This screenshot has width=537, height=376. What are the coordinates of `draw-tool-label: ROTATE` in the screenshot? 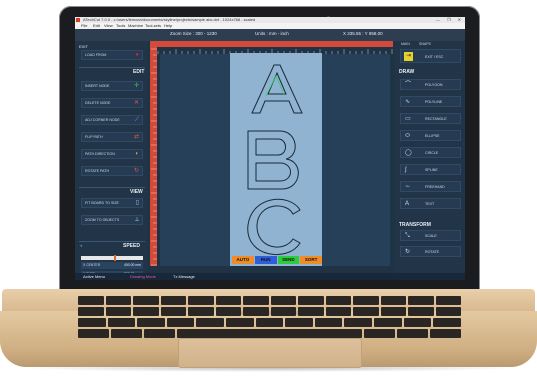 It's located at (432, 252).